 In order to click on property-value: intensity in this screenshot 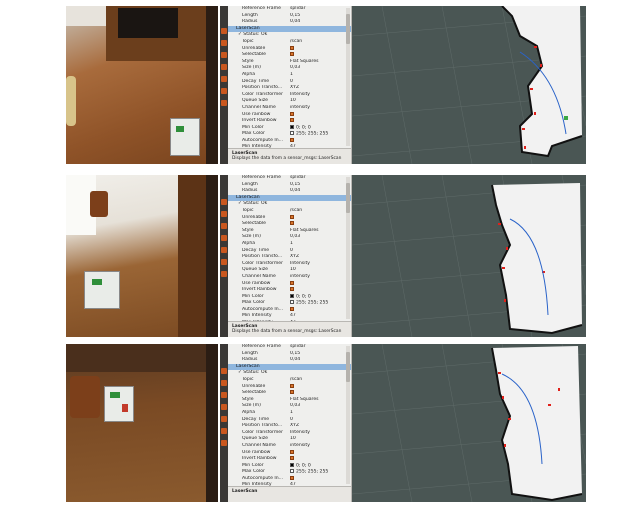, I will do `click(300, 446)`.